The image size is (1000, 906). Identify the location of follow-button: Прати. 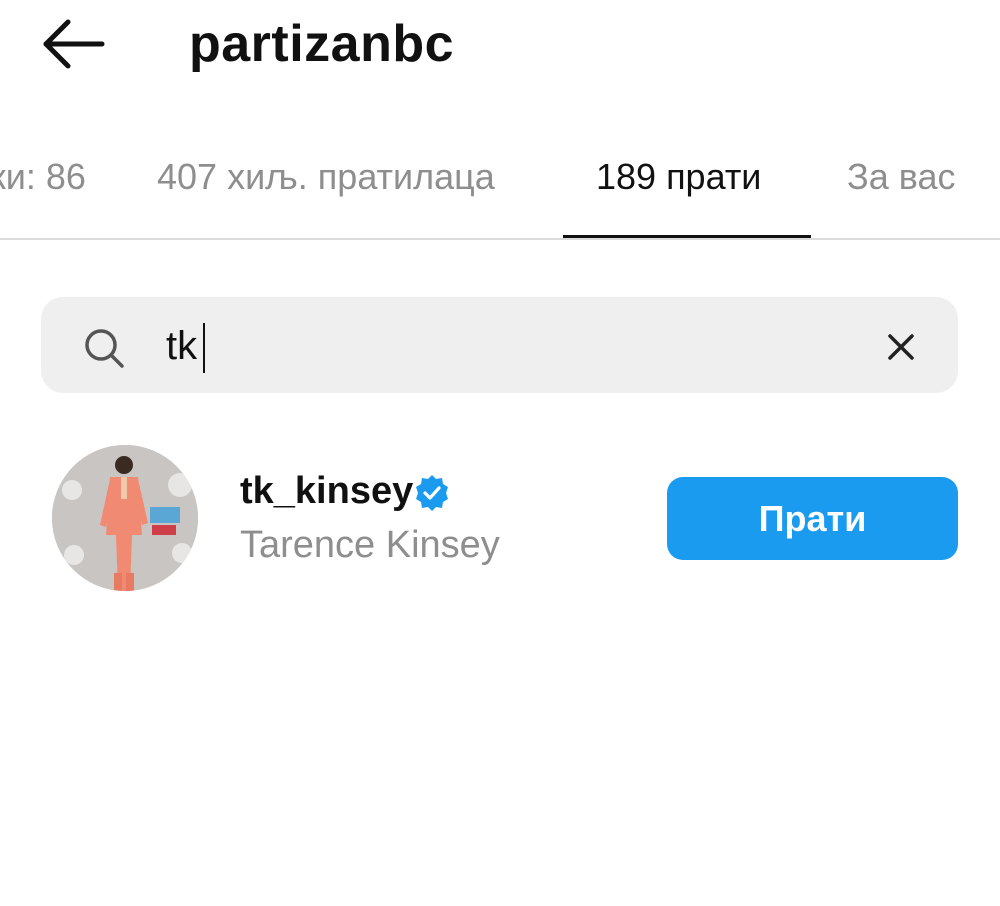
(812, 518).